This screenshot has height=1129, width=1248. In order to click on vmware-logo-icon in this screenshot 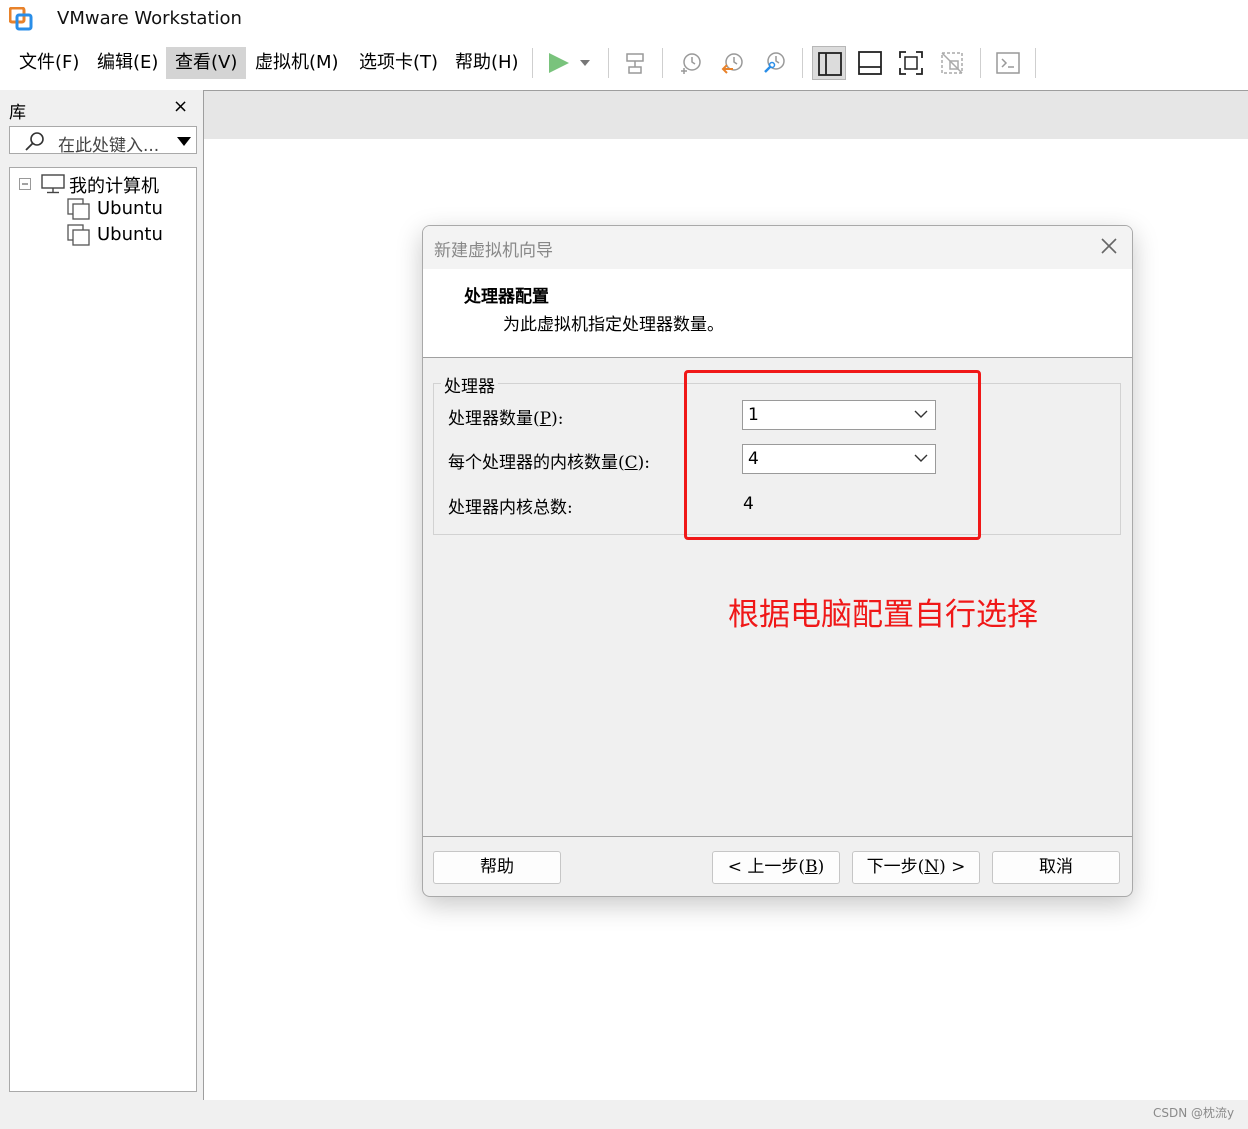, I will do `click(21, 19)`.